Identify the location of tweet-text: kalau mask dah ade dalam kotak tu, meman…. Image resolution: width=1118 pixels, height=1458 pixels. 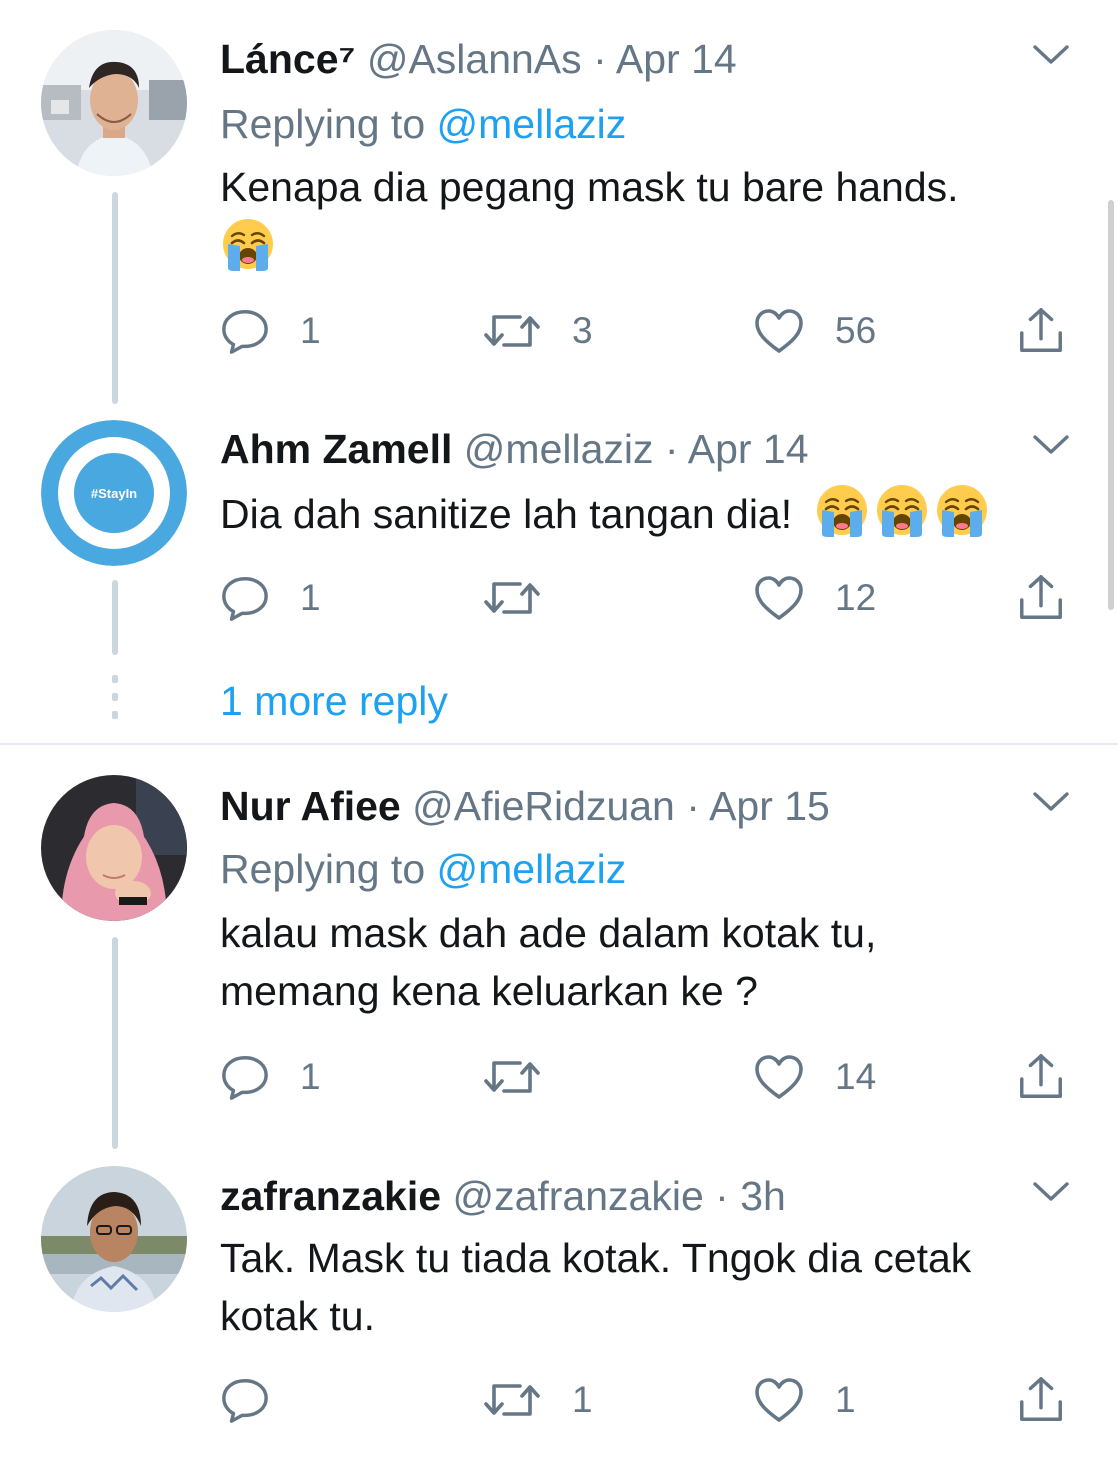
(645, 962).